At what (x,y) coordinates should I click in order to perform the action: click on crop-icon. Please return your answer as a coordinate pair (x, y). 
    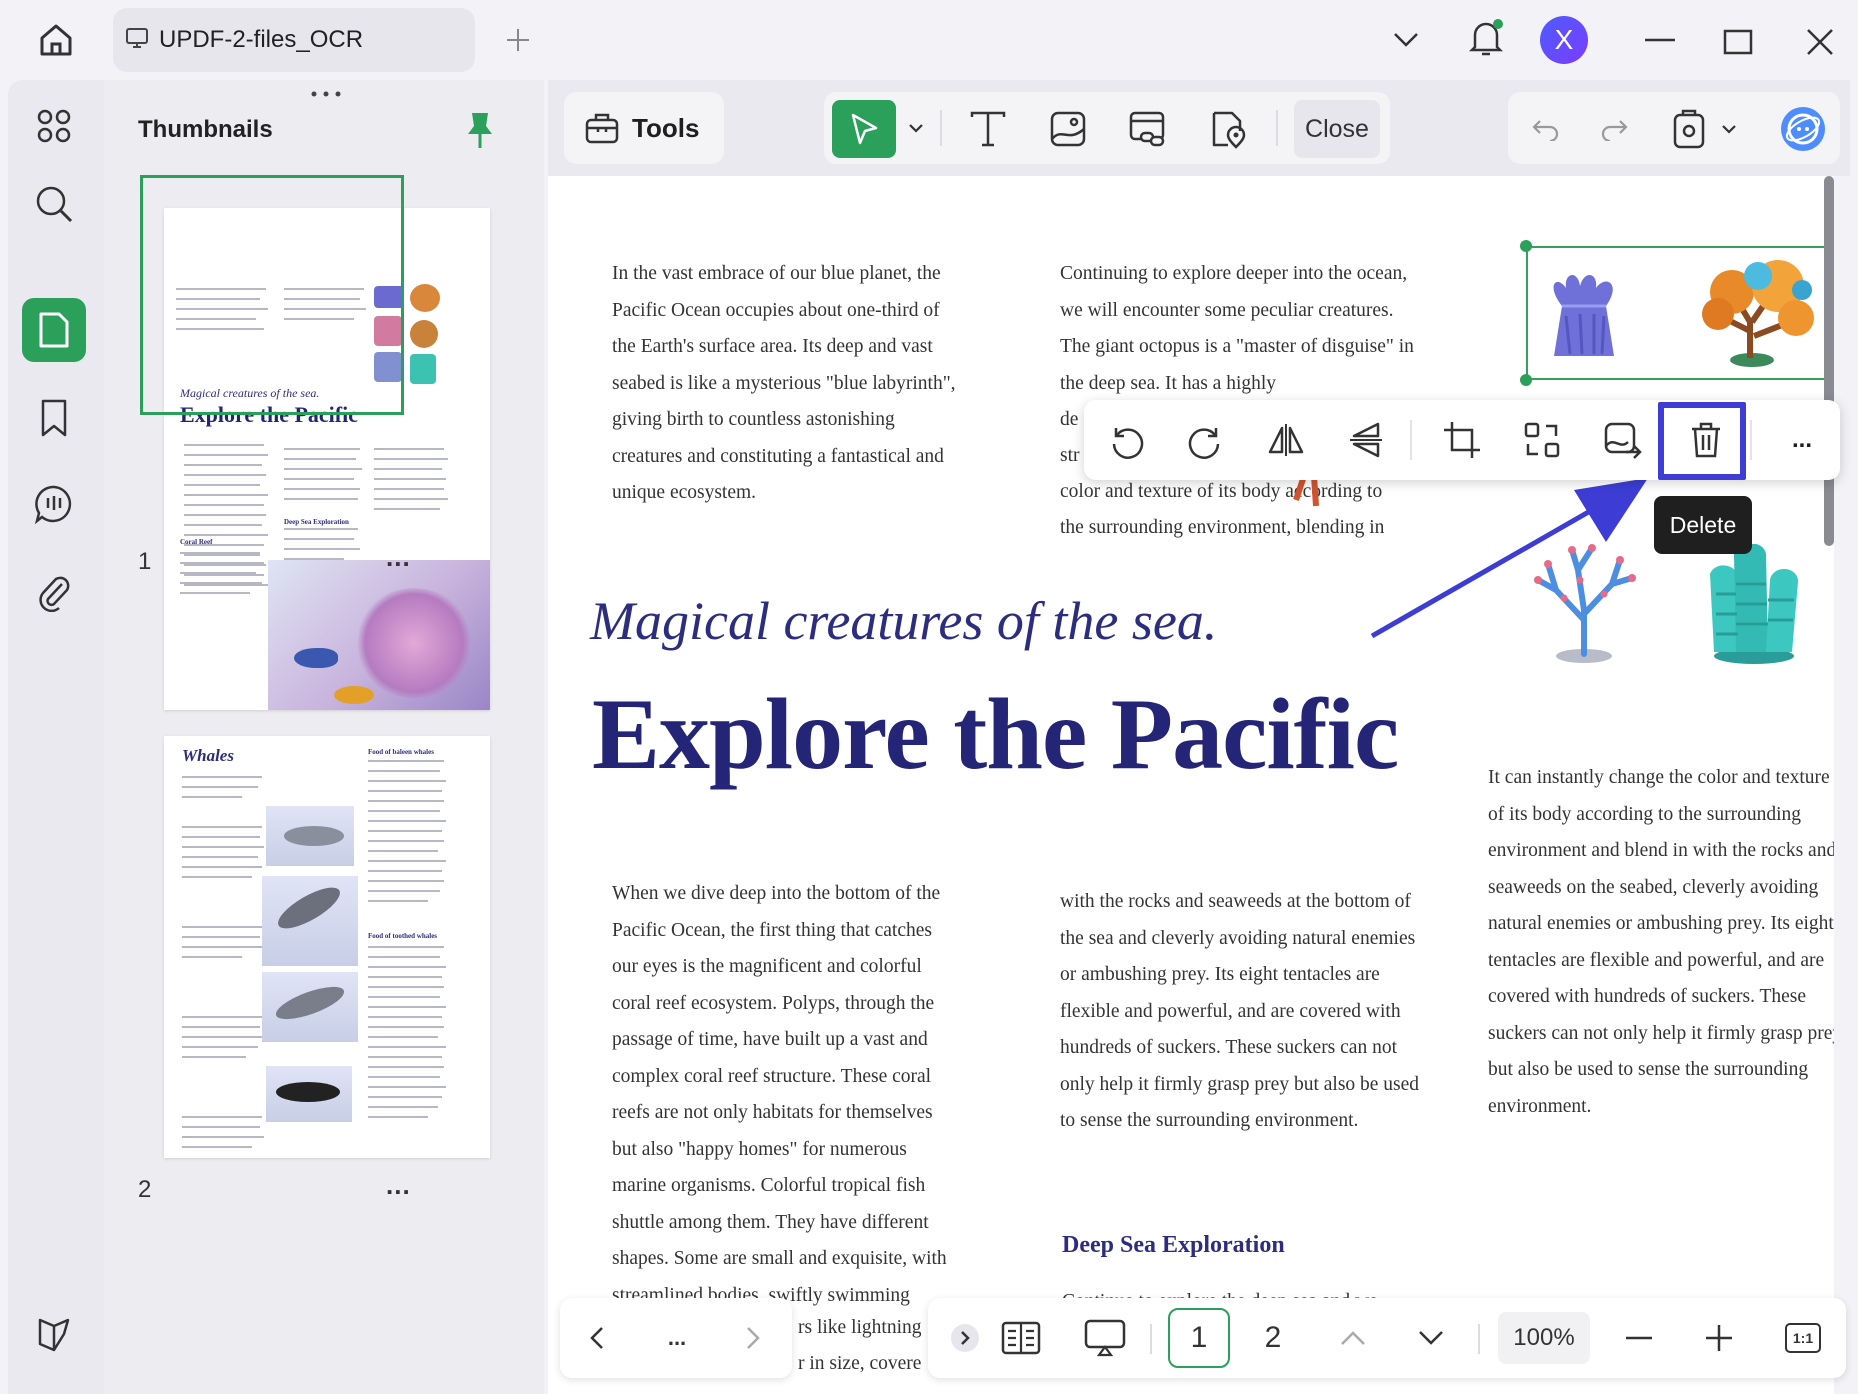
    Looking at the image, I should click on (1462, 440).